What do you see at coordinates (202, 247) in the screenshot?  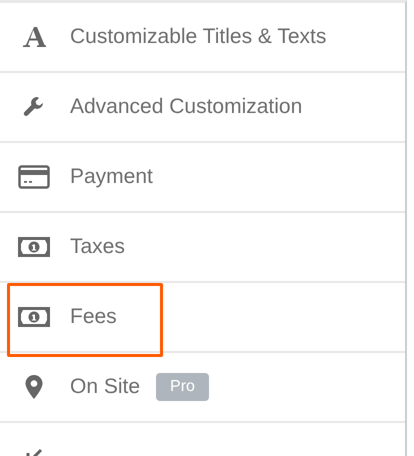 I see `menu-item: Taxes` at bounding box center [202, 247].